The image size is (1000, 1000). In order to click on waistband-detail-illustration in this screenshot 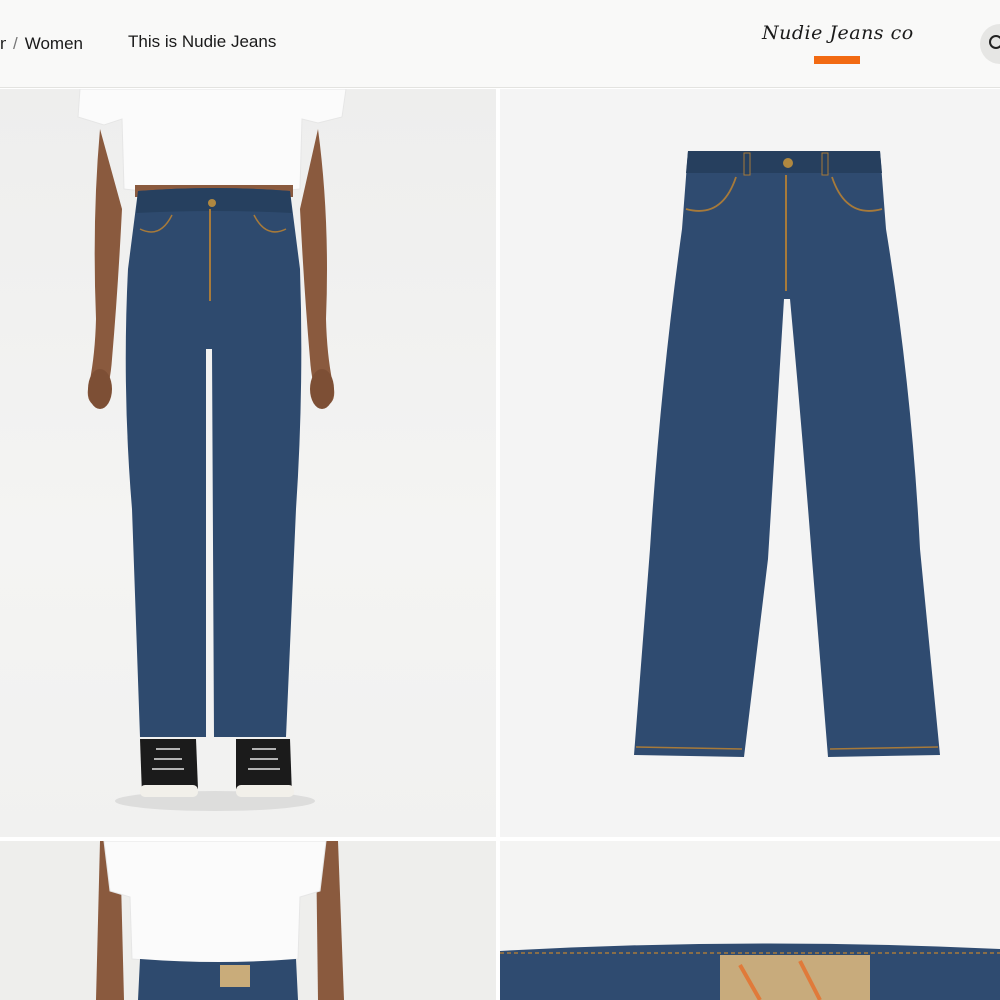, I will do `click(750, 920)`.